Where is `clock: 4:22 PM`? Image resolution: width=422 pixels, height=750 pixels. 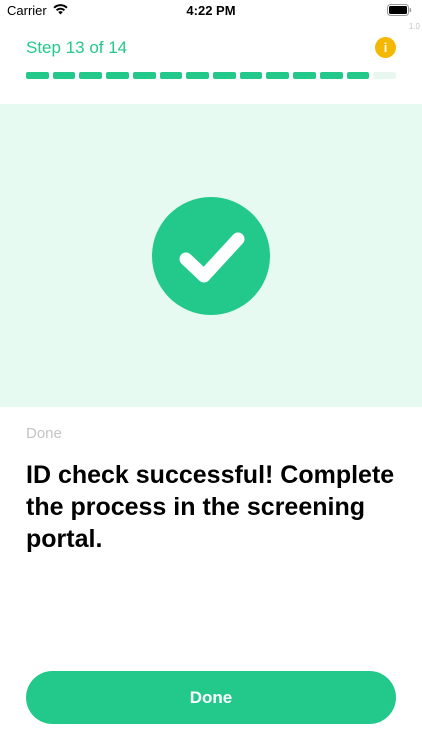
clock: 4:22 PM is located at coordinates (211, 10).